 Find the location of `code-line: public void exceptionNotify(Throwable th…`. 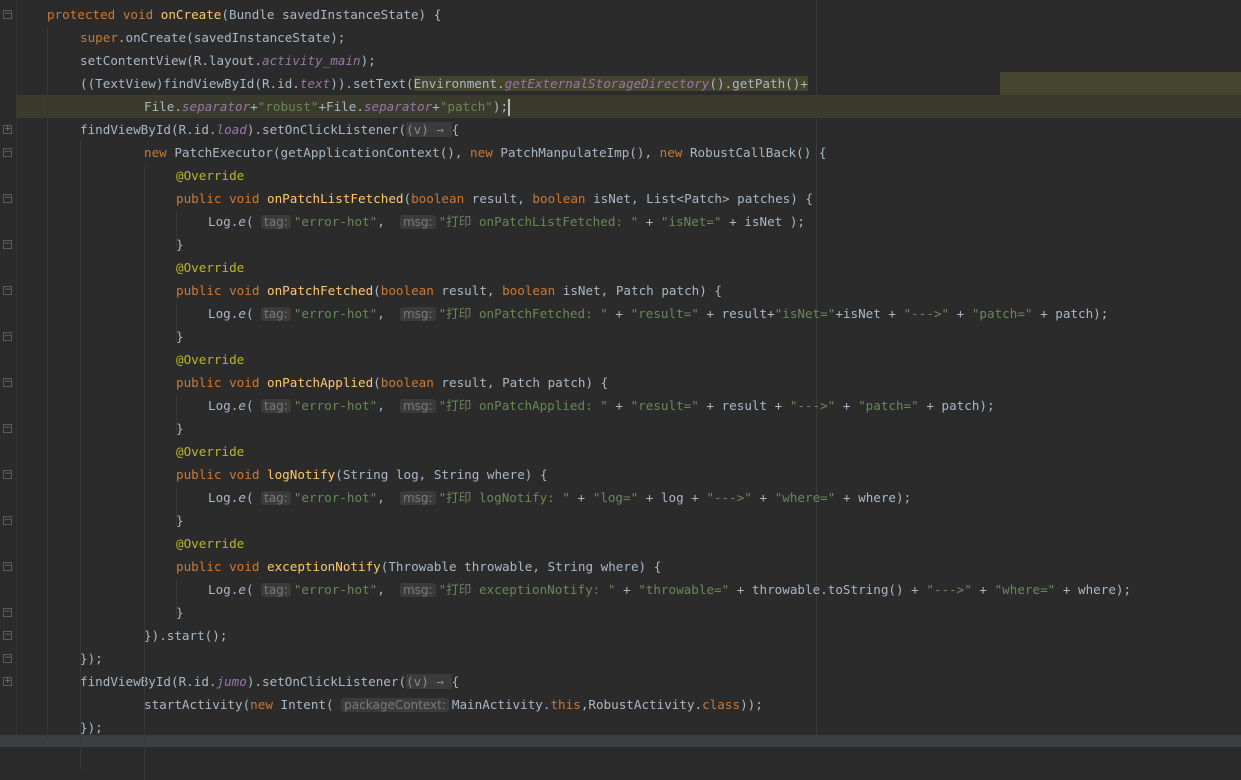

code-line: public void exceptionNotify(Throwable th… is located at coordinates (620, 566).